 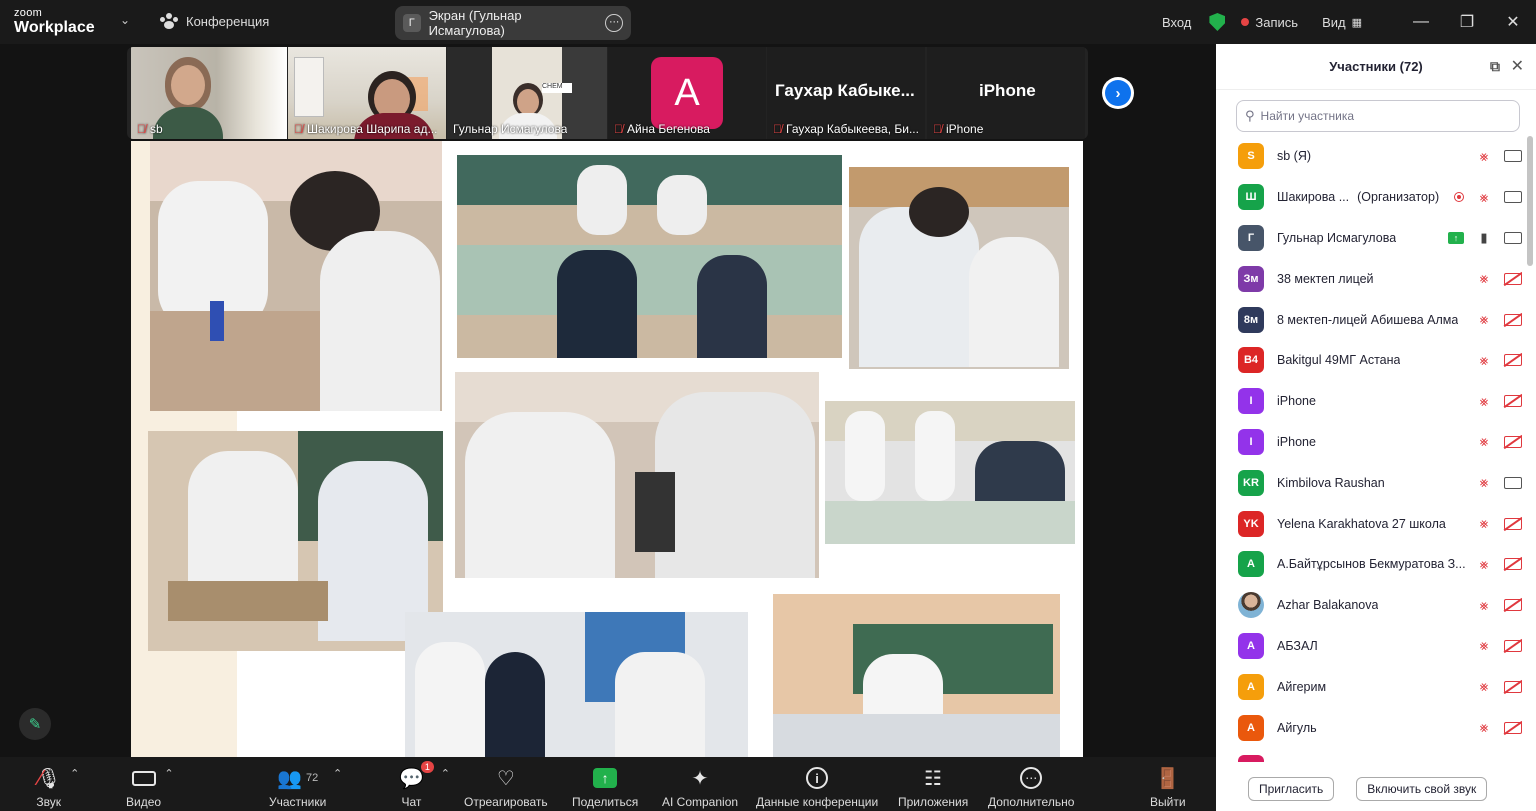 What do you see at coordinates (74, 773) in the screenshot?
I see `audio-caret-icon: ⌃` at bounding box center [74, 773].